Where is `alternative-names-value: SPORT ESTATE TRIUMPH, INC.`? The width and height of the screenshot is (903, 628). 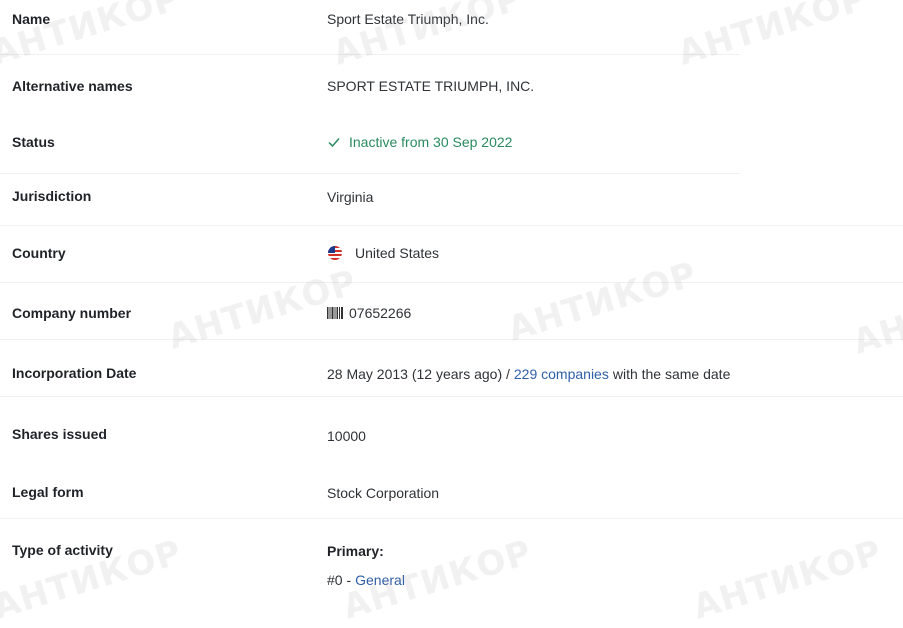
alternative-names-value: SPORT ESTATE TRIUMPH, INC. is located at coordinates (431, 86).